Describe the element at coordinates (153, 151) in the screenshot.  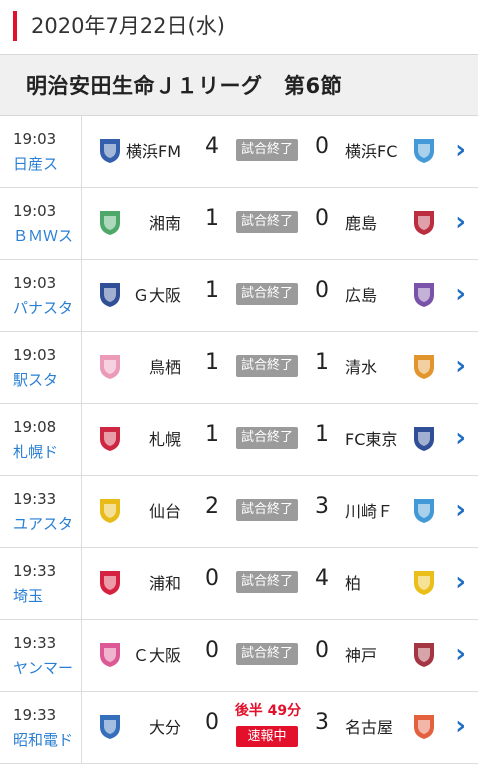
I see `home-team-name: 横浜FM` at that location.